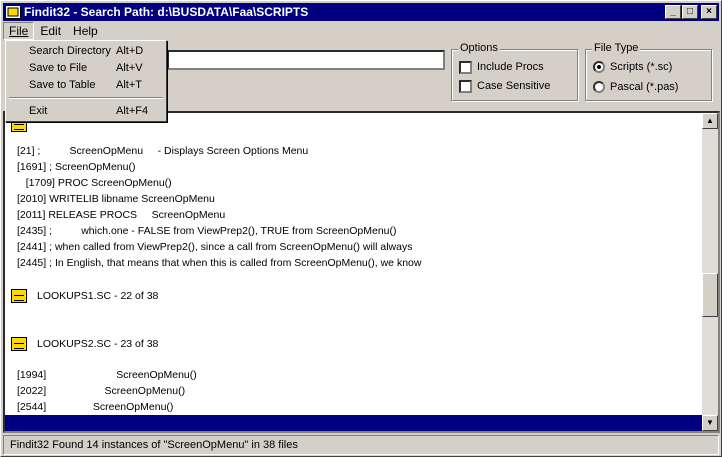 The height and width of the screenshot is (457, 722). Describe the element at coordinates (62, 85) in the screenshot. I see `menu-item-label: Save to Table` at that location.